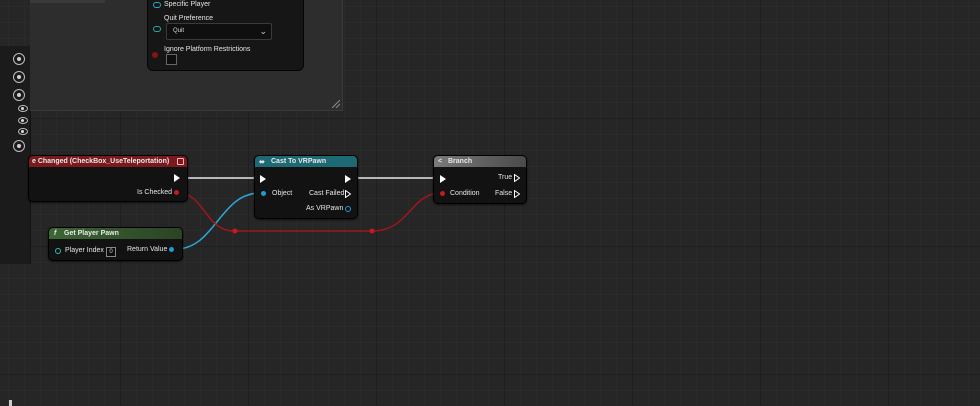  I want to click on node-header: < Branch, so click(480, 161).